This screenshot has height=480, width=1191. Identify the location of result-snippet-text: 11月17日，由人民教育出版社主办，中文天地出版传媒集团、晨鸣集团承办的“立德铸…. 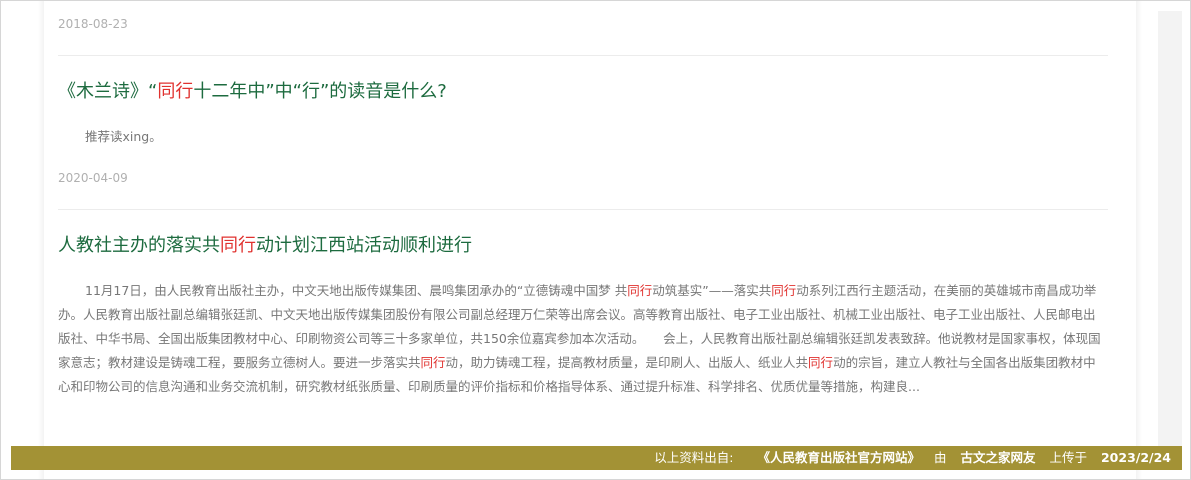
(356, 290).